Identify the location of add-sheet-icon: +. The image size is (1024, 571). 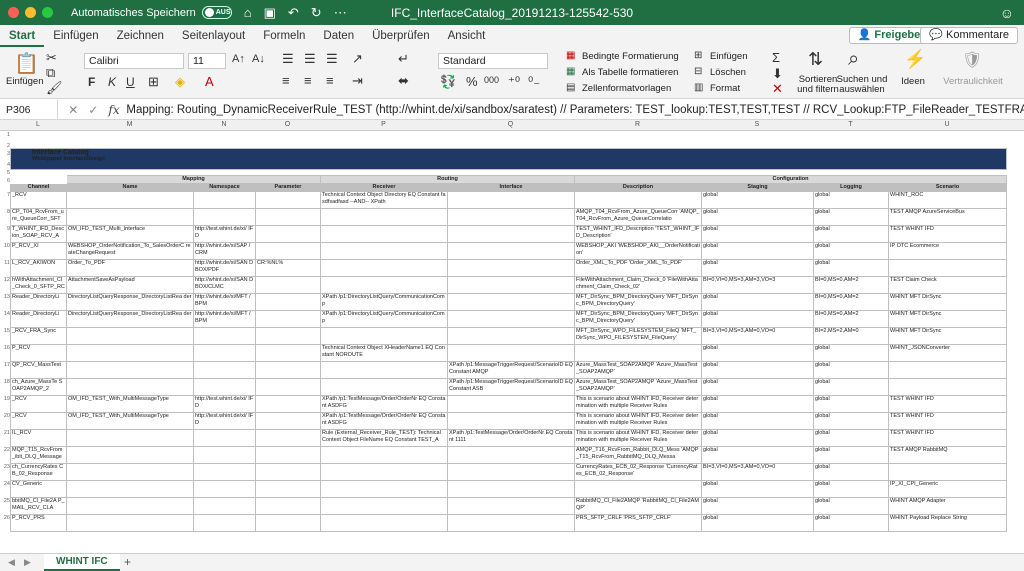
(127, 562).